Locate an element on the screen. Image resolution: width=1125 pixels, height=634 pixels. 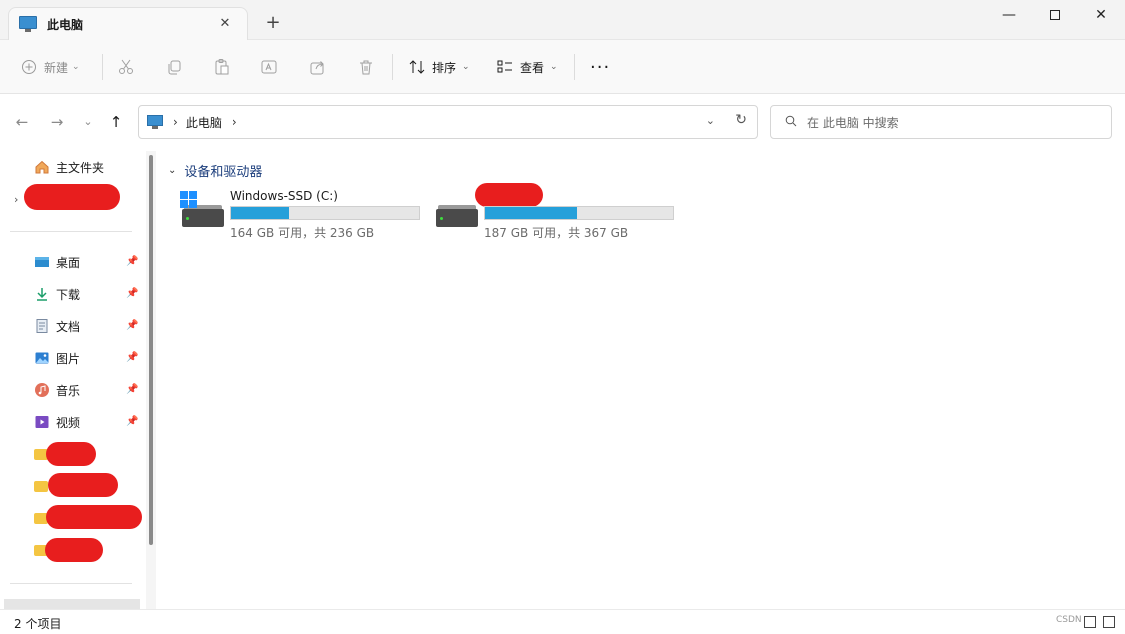
paste-button is located at coordinates (222, 67).